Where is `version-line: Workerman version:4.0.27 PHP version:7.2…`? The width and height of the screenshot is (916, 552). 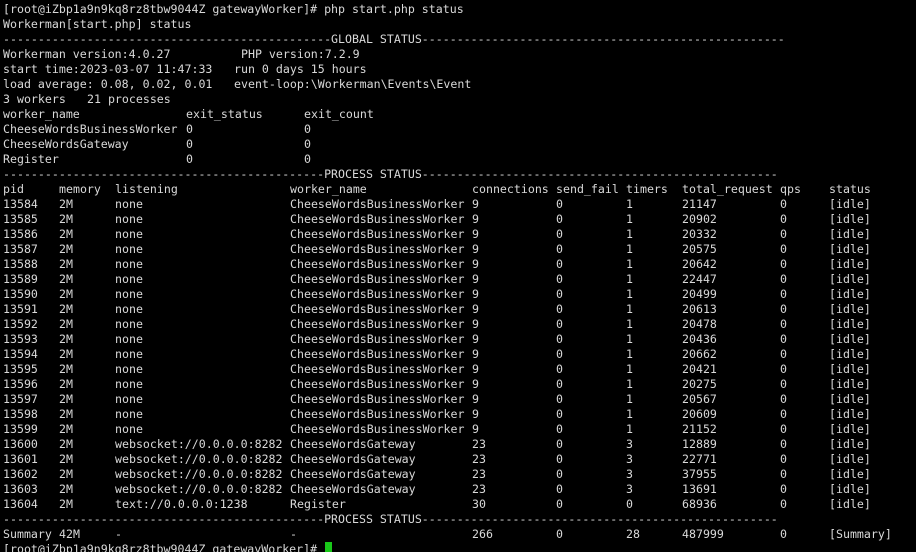 version-line: Workerman version:4.0.27 PHP version:7.2… is located at coordinates (459, 54).